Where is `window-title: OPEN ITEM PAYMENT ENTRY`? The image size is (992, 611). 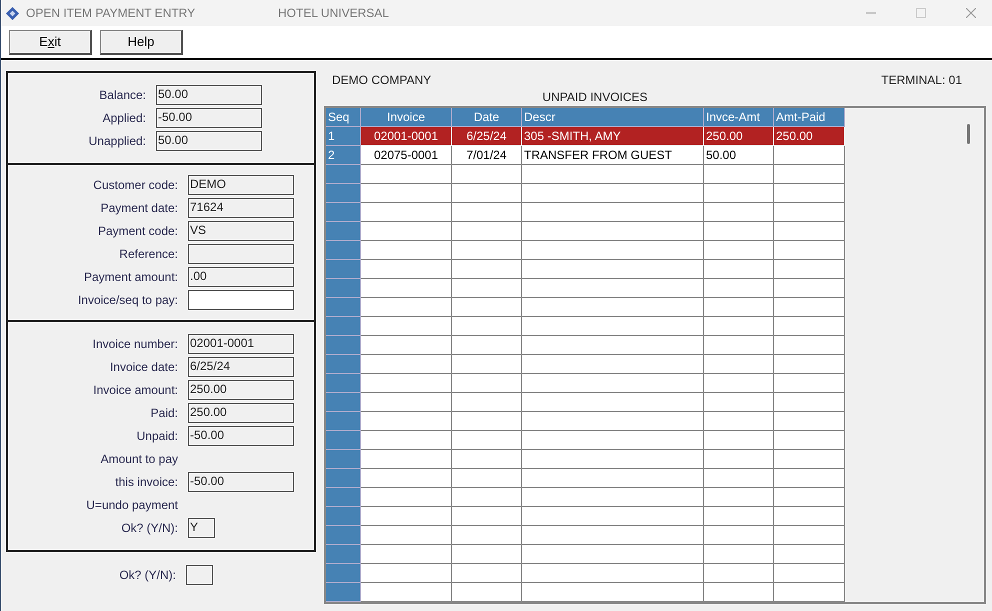
window-title: OPEN ITEM PAYMENT ENTRY is located at coordinates (111, 13).